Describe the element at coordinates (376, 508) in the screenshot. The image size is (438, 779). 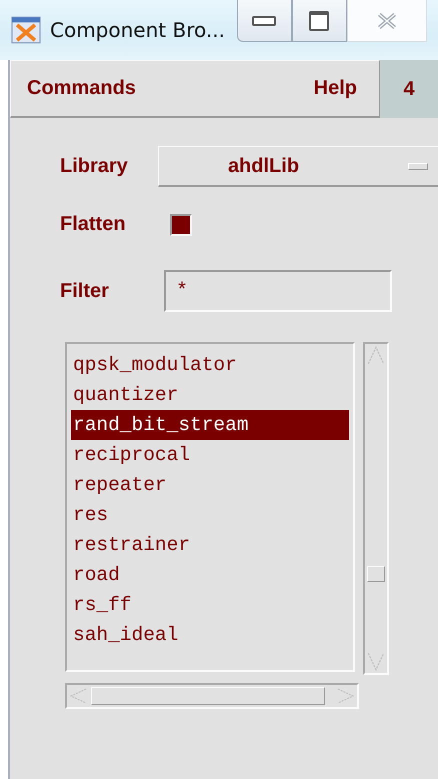
I see `vertical-scrollbar` at that location.